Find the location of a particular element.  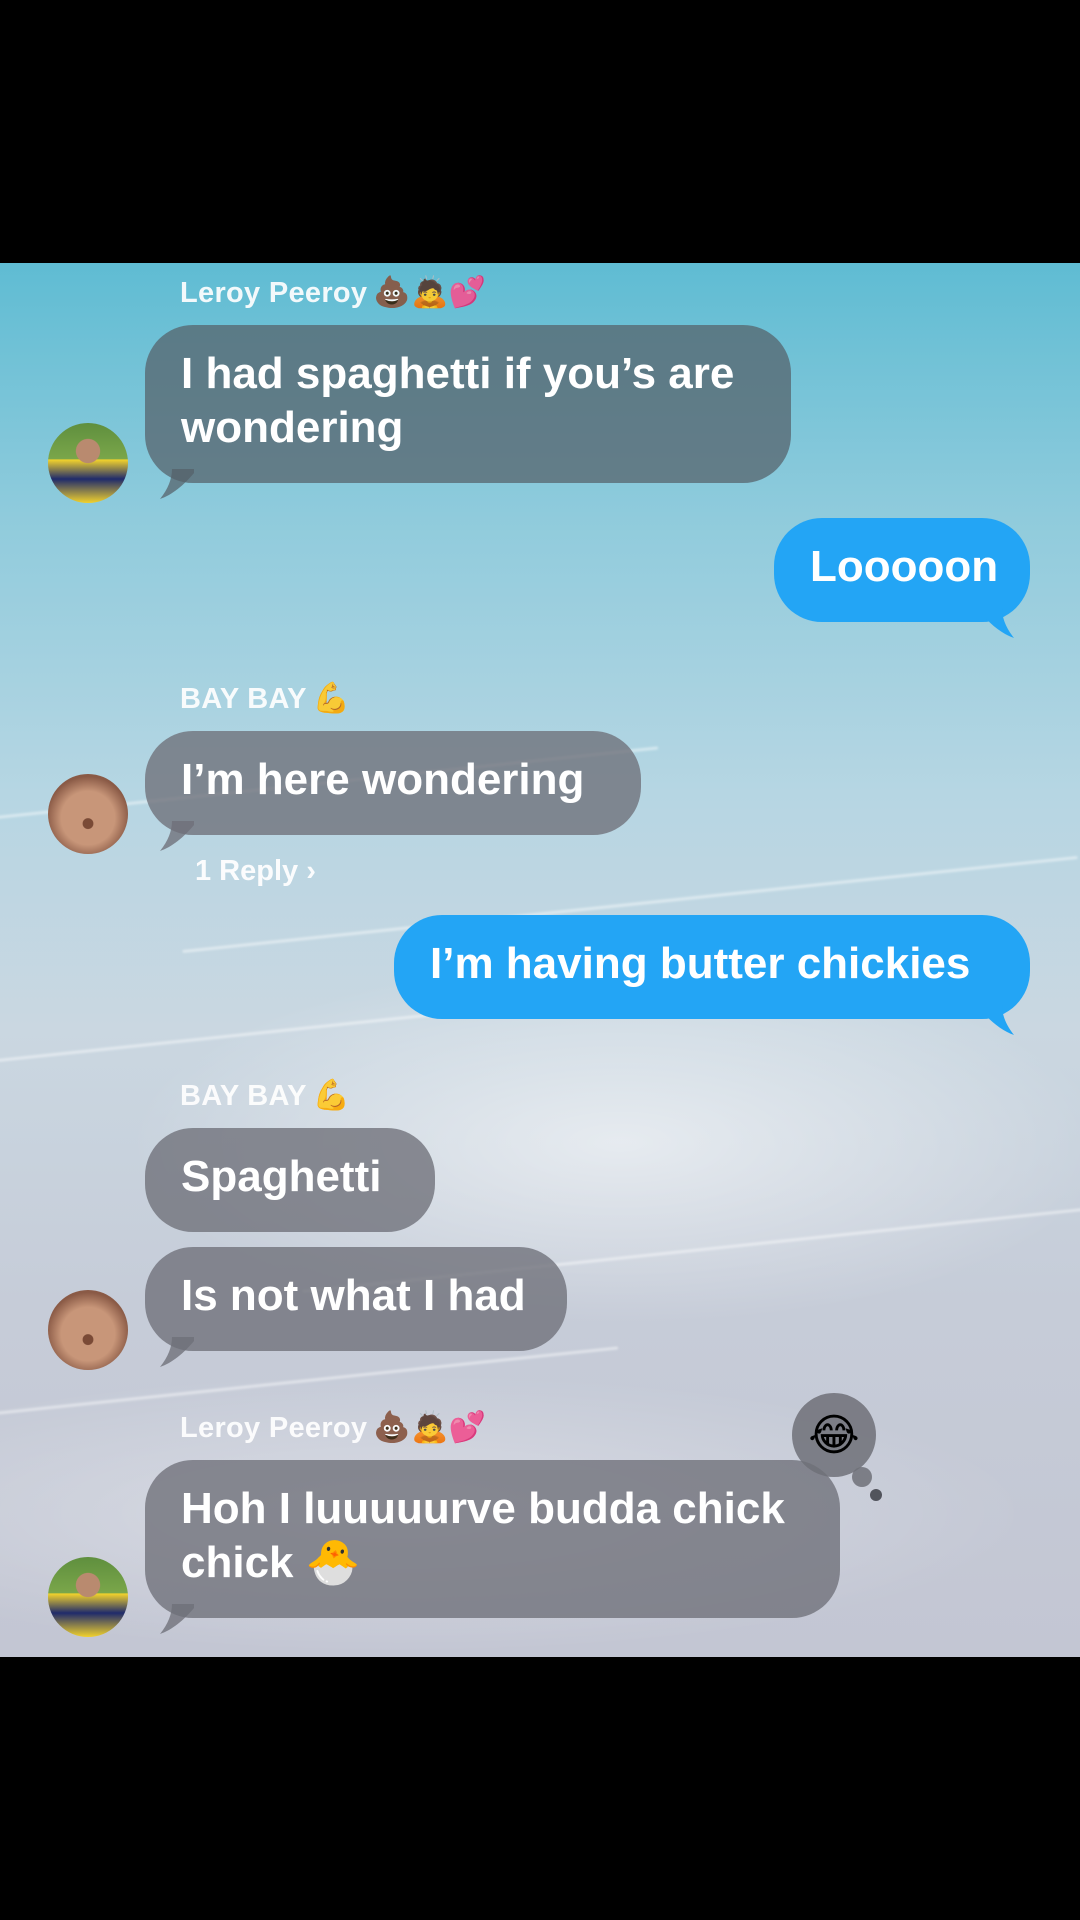

reply-link: 1 Reply › is located at coordinates (255, 871).